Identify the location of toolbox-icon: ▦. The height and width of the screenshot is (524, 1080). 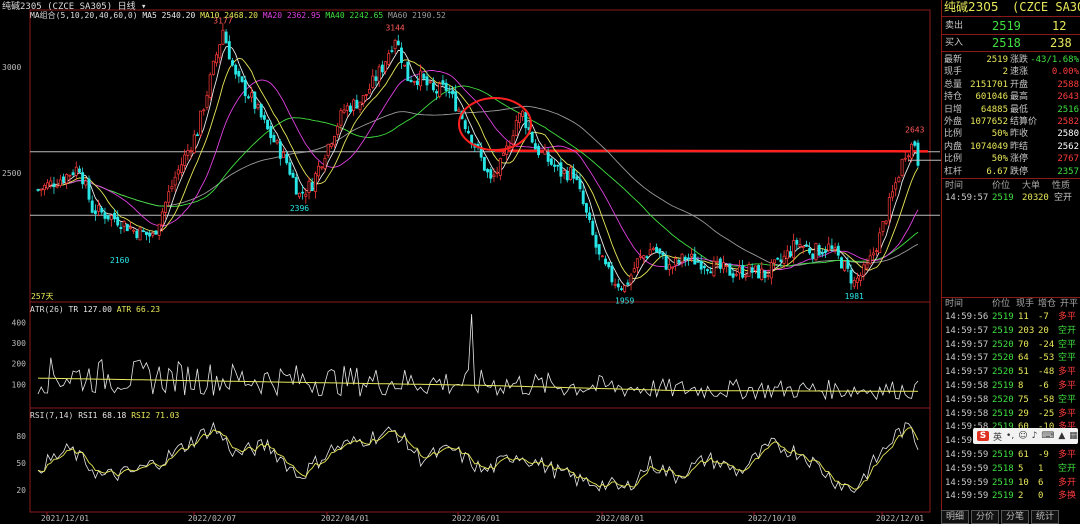
(1073, 436).